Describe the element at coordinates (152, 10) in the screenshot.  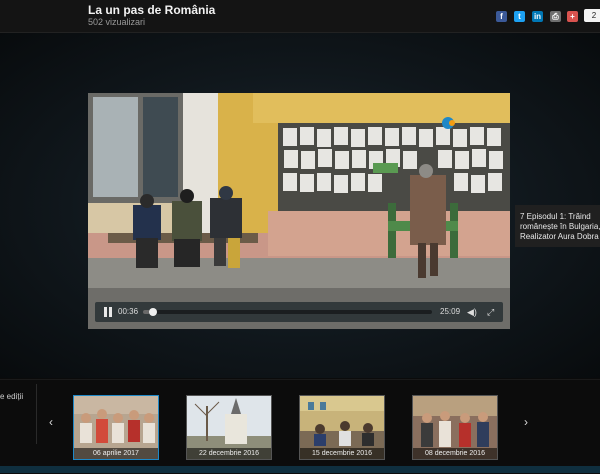
I see `page-title: La un pas de România` at that location.